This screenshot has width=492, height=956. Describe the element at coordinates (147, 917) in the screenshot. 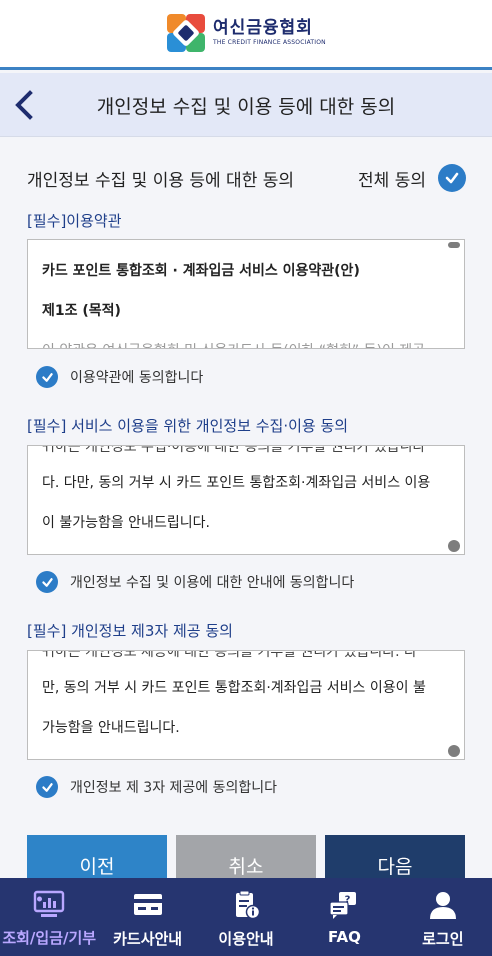

I see `tab-card-companies: 카드사안내` at that location.